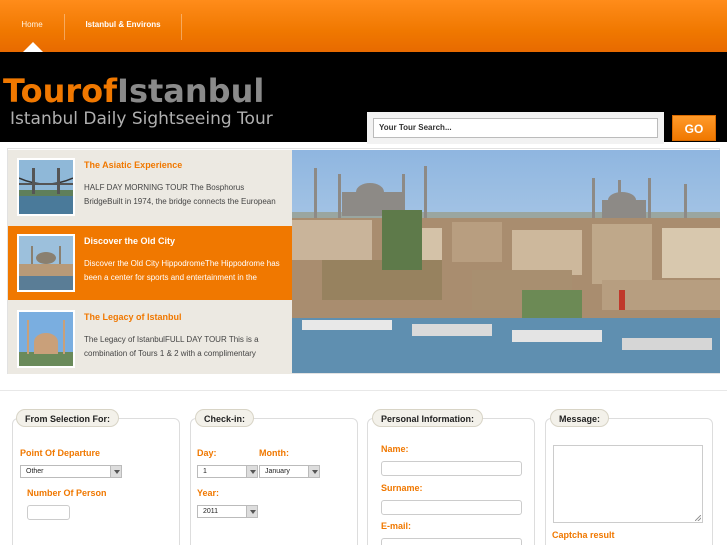  I want to click on month-select-value: January, so click(277, 471).